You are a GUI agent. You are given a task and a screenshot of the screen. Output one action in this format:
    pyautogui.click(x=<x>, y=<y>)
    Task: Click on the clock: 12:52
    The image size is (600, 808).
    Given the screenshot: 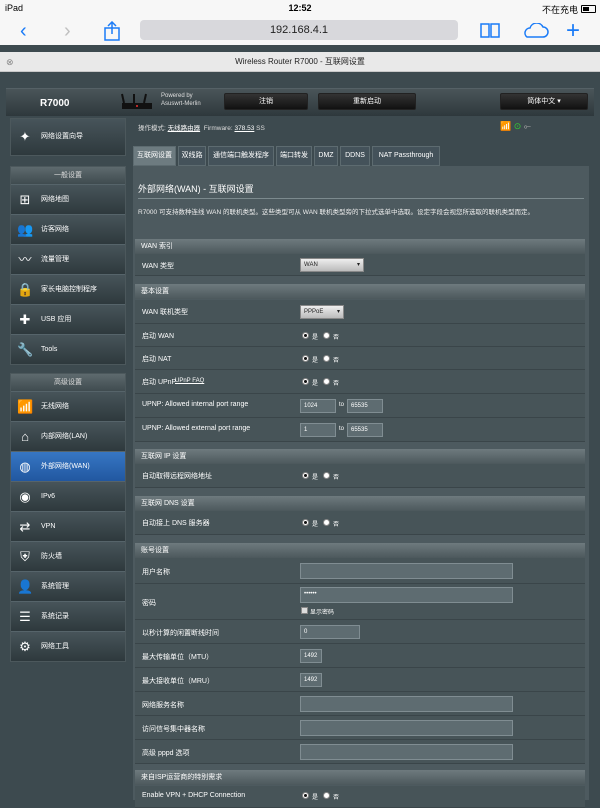 What is the action you would take?
    pyautogui.click(x=300, y=8)
    